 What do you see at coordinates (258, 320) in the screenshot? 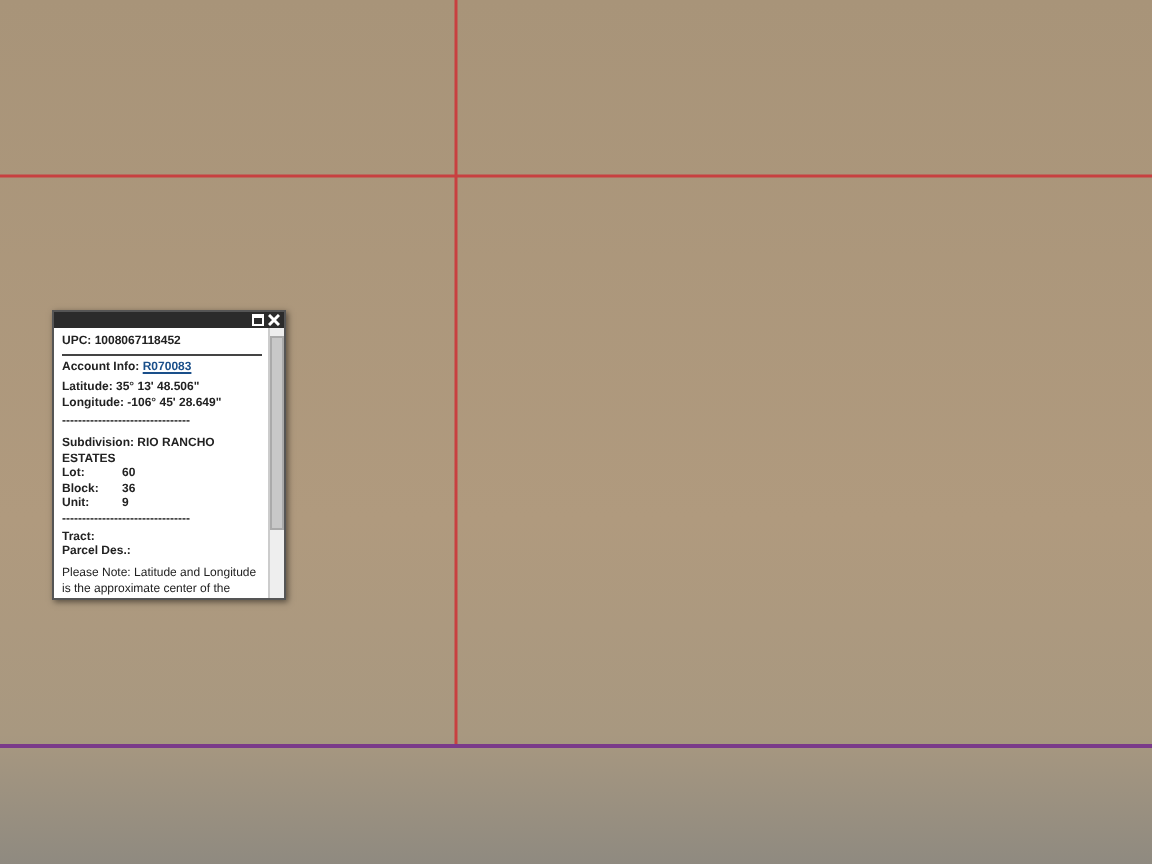
I see `maximize-icon` at bounding box center [258, 320].